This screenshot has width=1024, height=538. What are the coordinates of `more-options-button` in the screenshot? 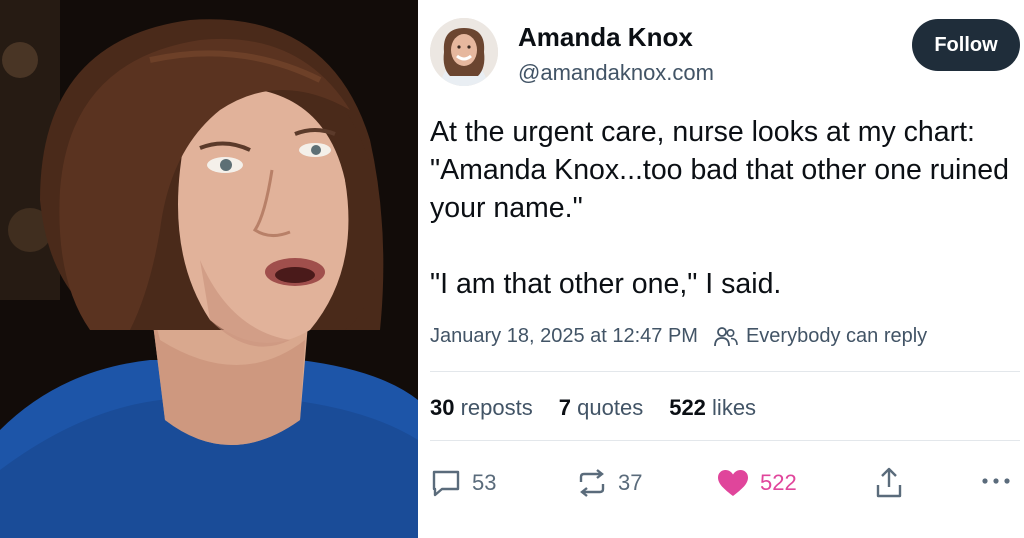 It's located at (1001, 481).